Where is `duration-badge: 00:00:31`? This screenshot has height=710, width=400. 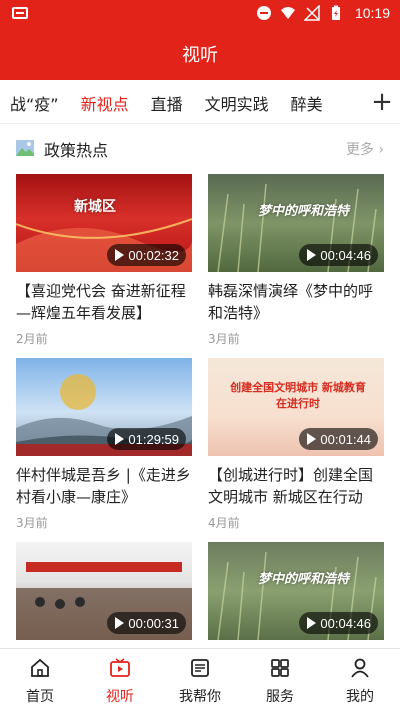
duration-badge: 00:00:31 is located at coordinates (146, 623).